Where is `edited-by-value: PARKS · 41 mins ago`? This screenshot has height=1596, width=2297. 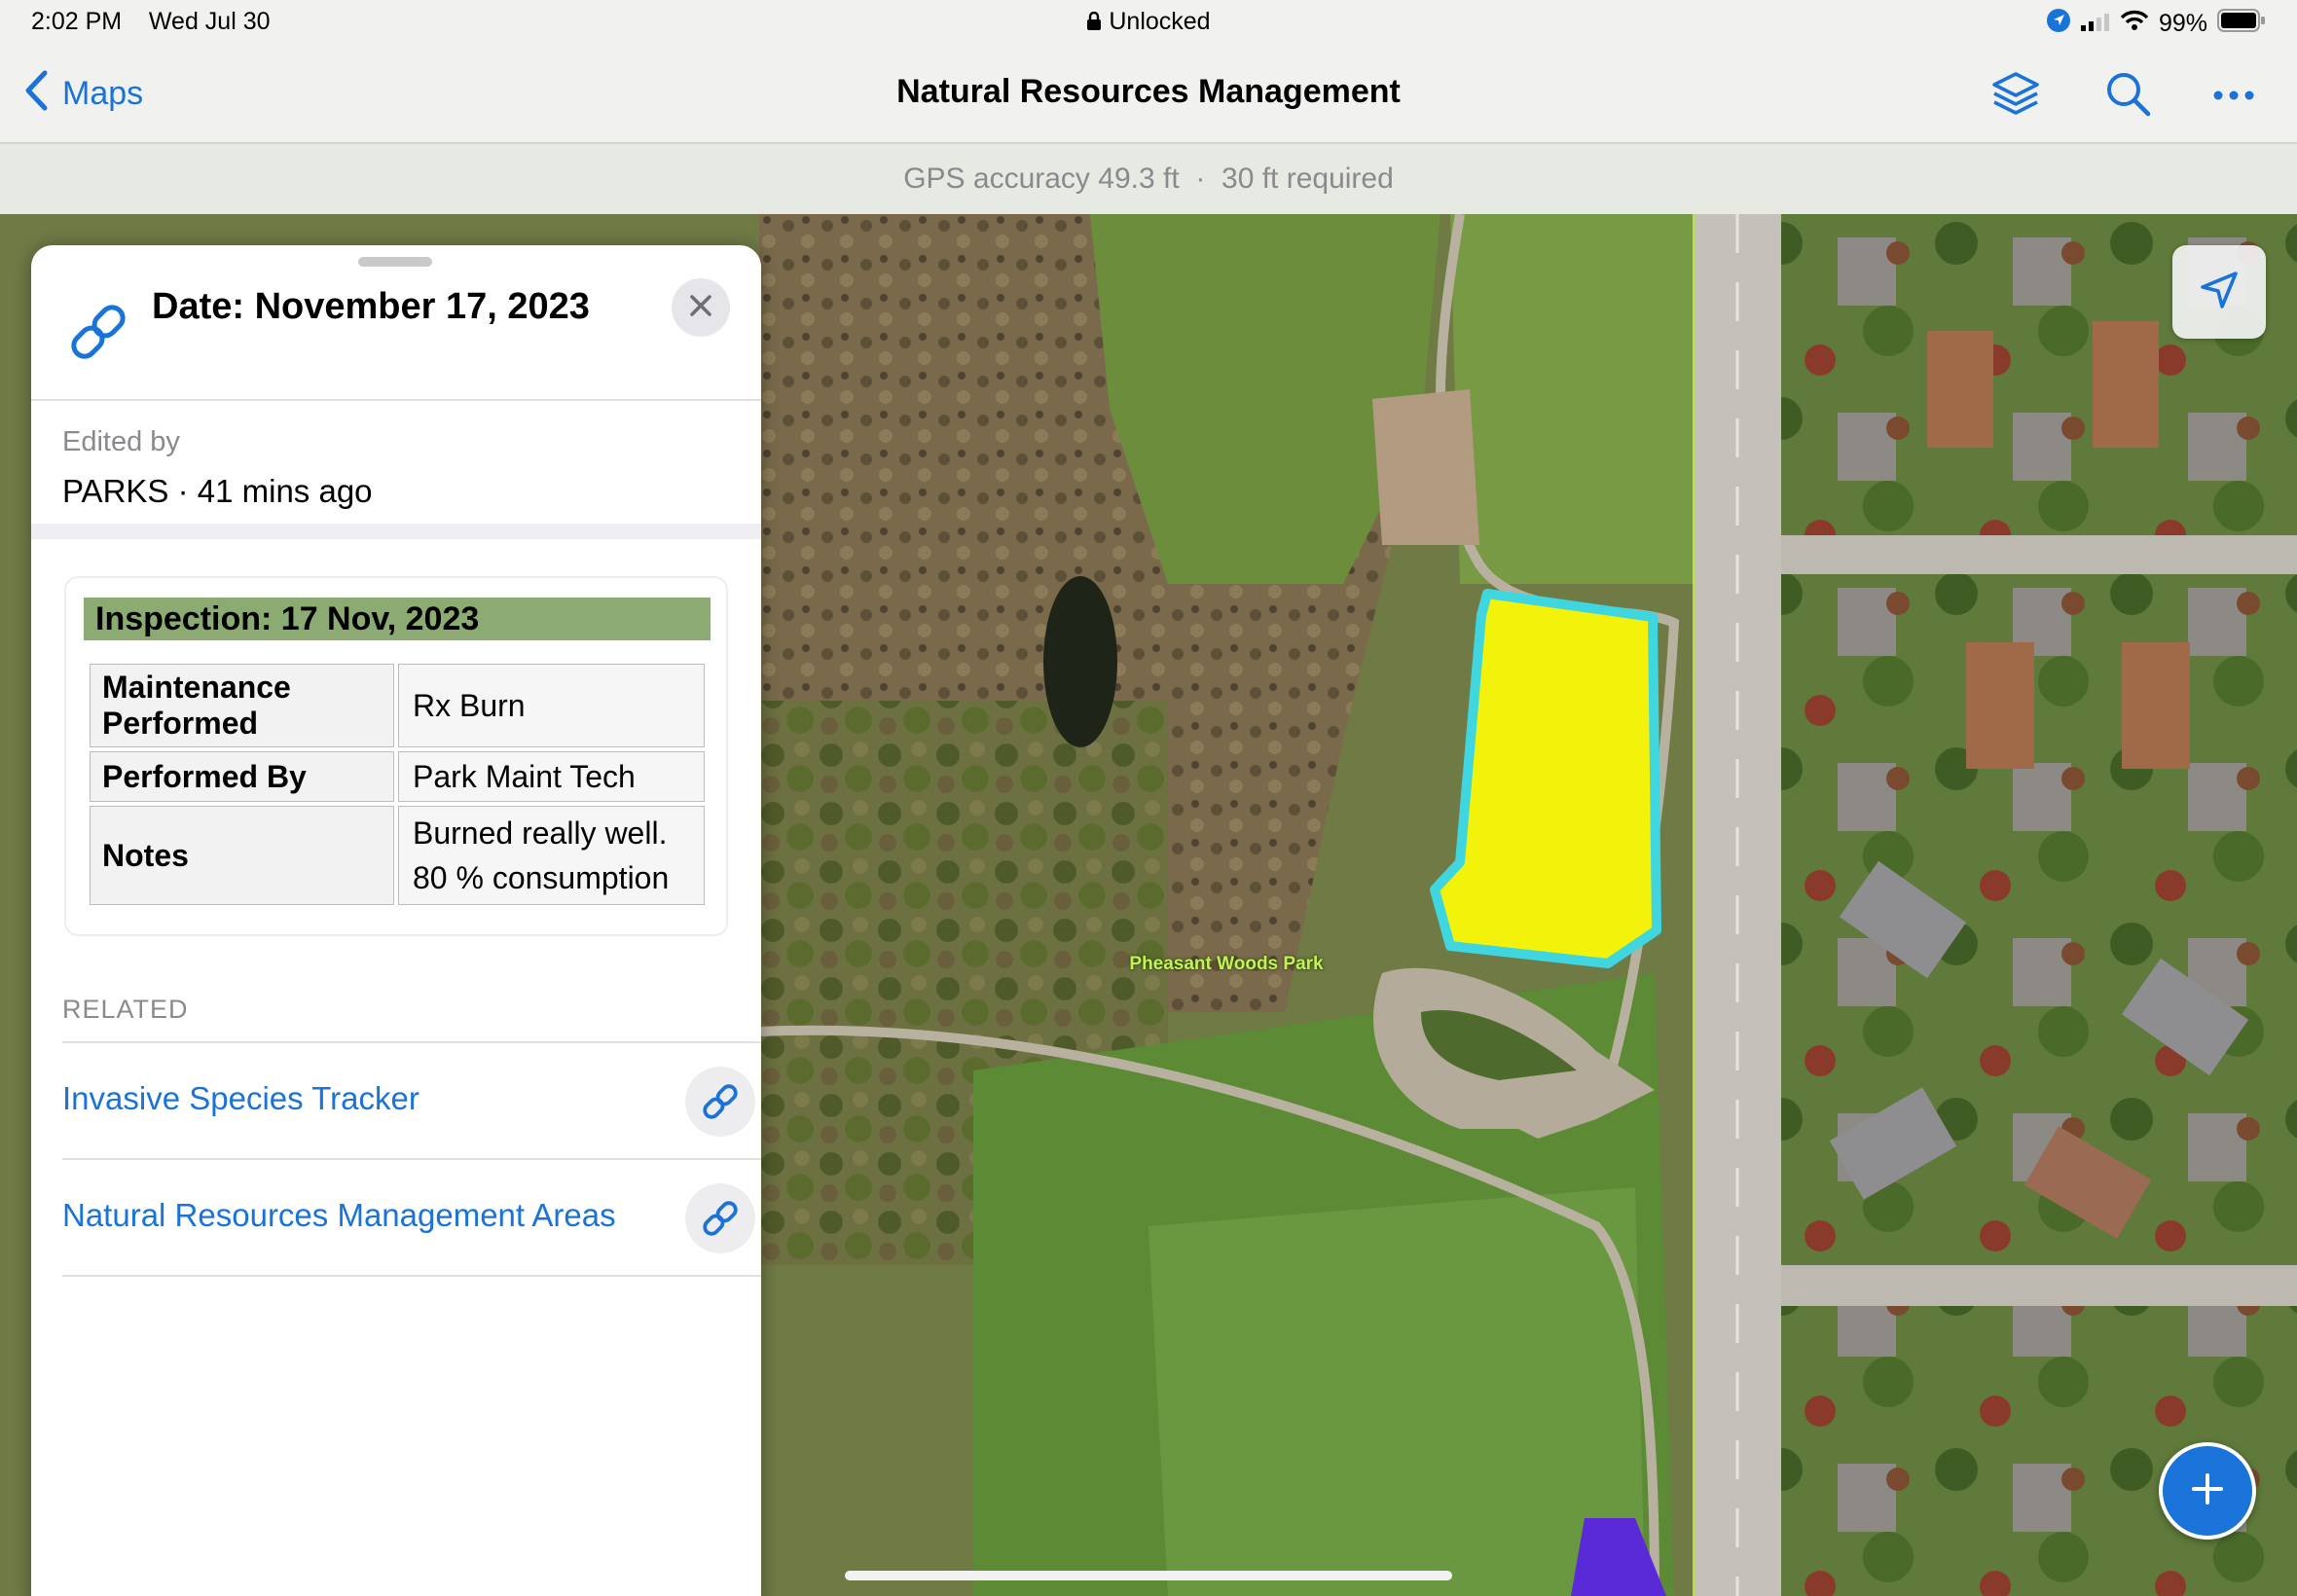
edited-by-value: PARKS · 41 mins ago is located at coordinates (217, 491).